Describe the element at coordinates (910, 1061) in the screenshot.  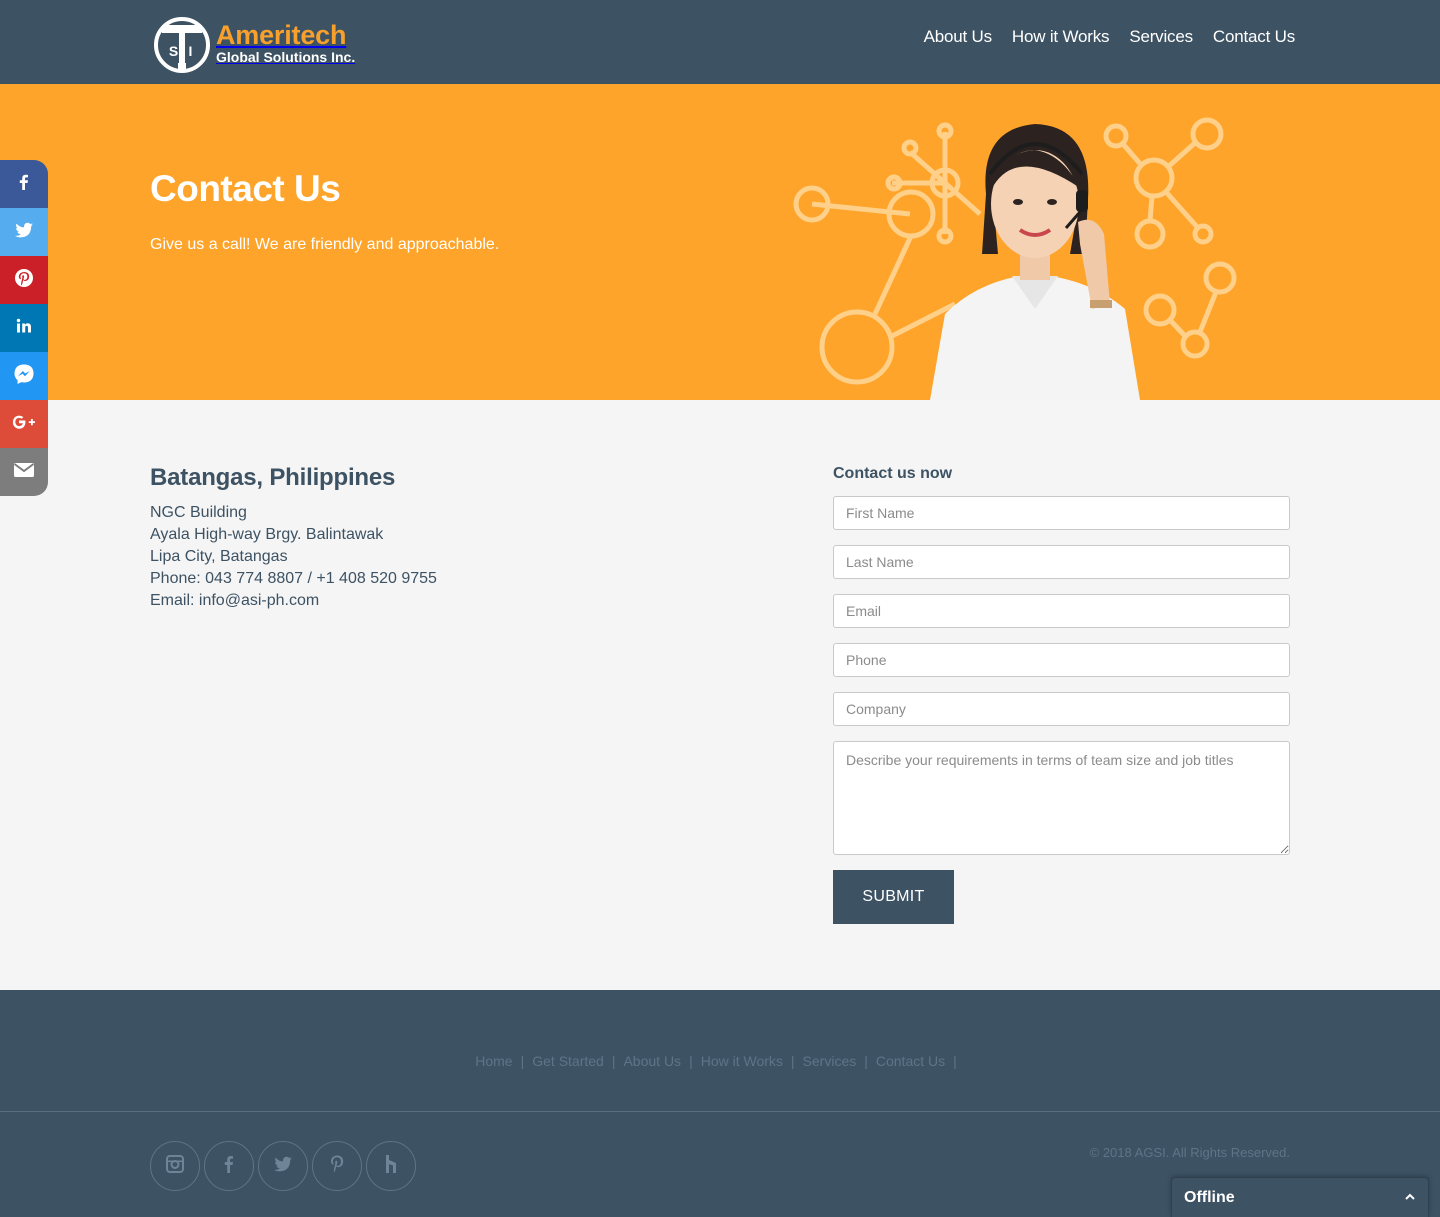
I see `footer-link-contact-us: Contact Us` at that location.